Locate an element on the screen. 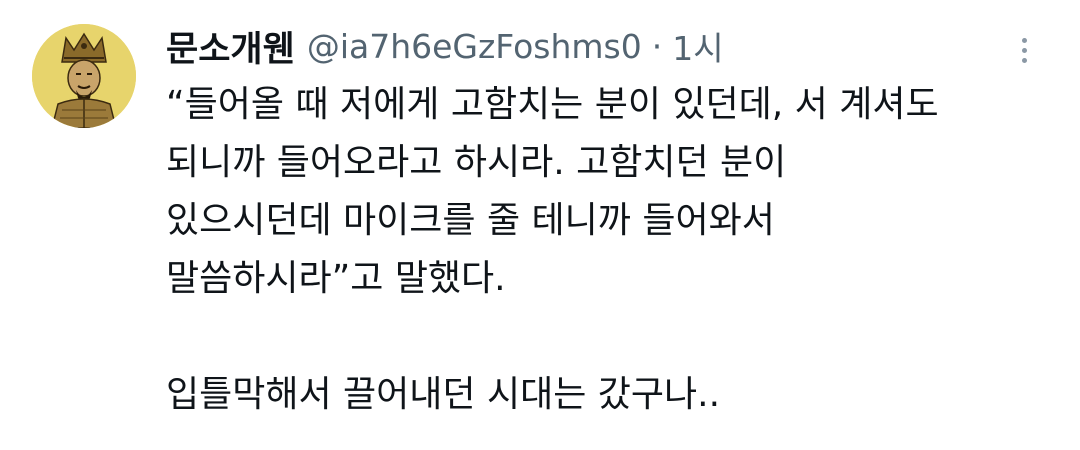  author-display-name: 문소개웬 is located at coordinates (230, 46).